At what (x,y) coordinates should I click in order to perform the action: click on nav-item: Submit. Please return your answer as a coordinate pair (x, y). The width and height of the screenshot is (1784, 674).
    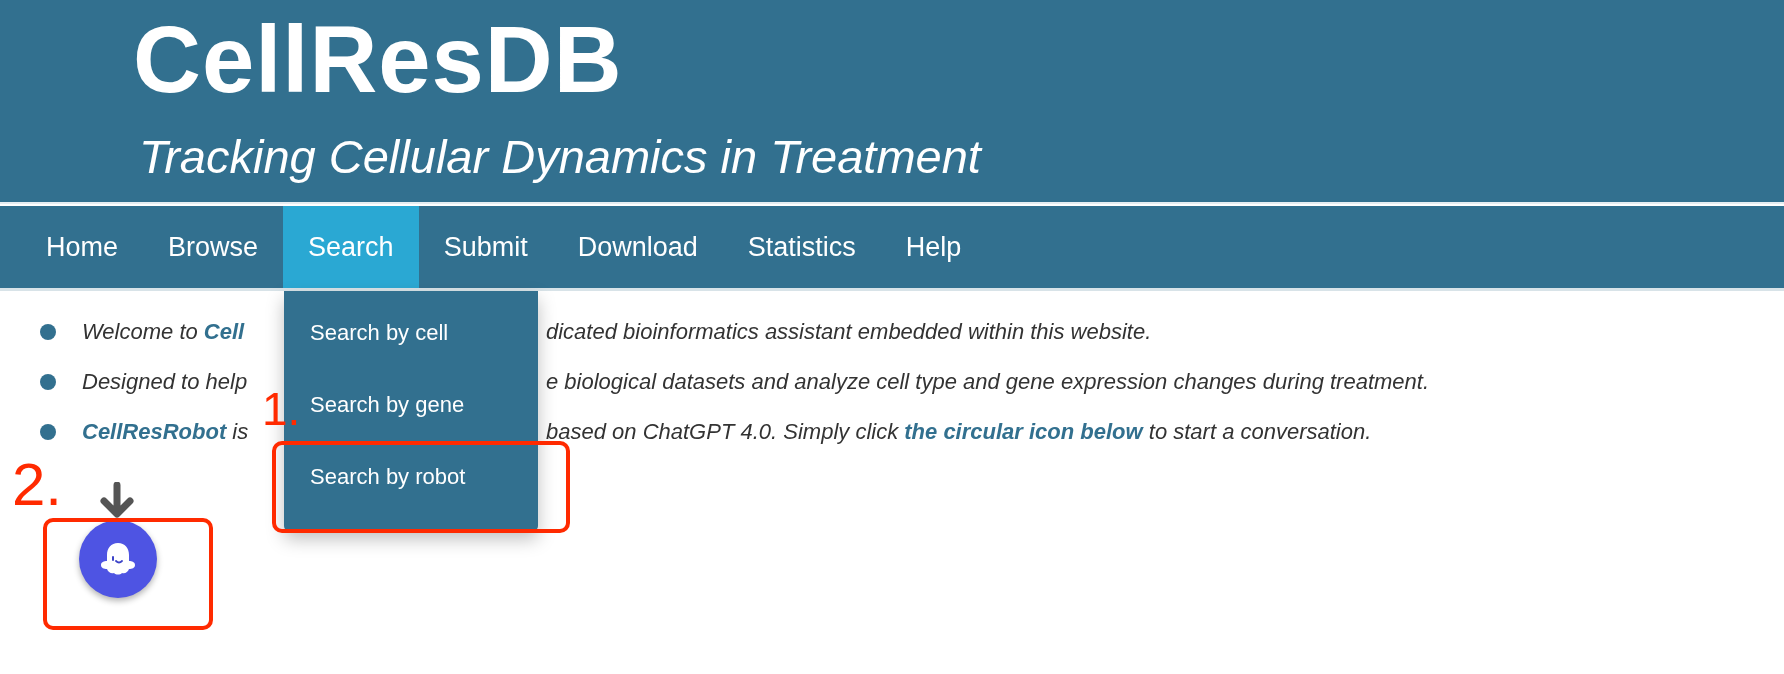
    Looking at the image, I should click on (485, 247).